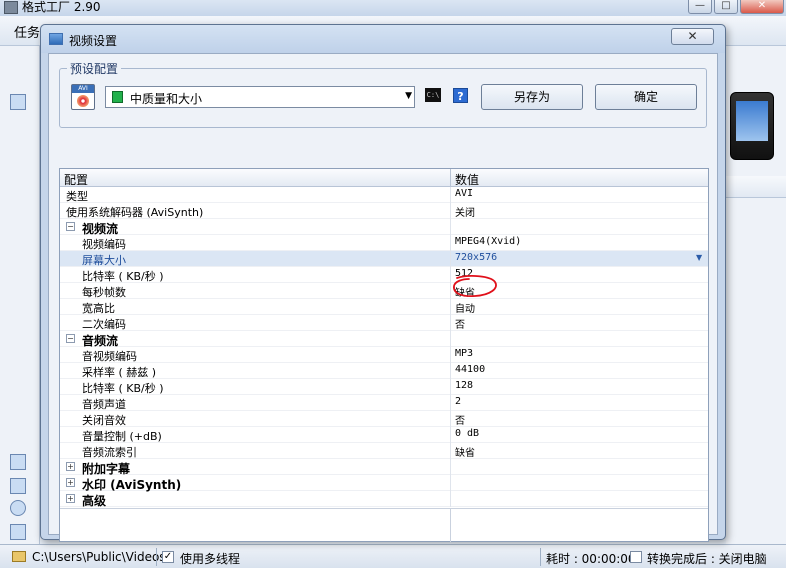  I want to click on preset-group-label: 预设配置, so click(94, 68).